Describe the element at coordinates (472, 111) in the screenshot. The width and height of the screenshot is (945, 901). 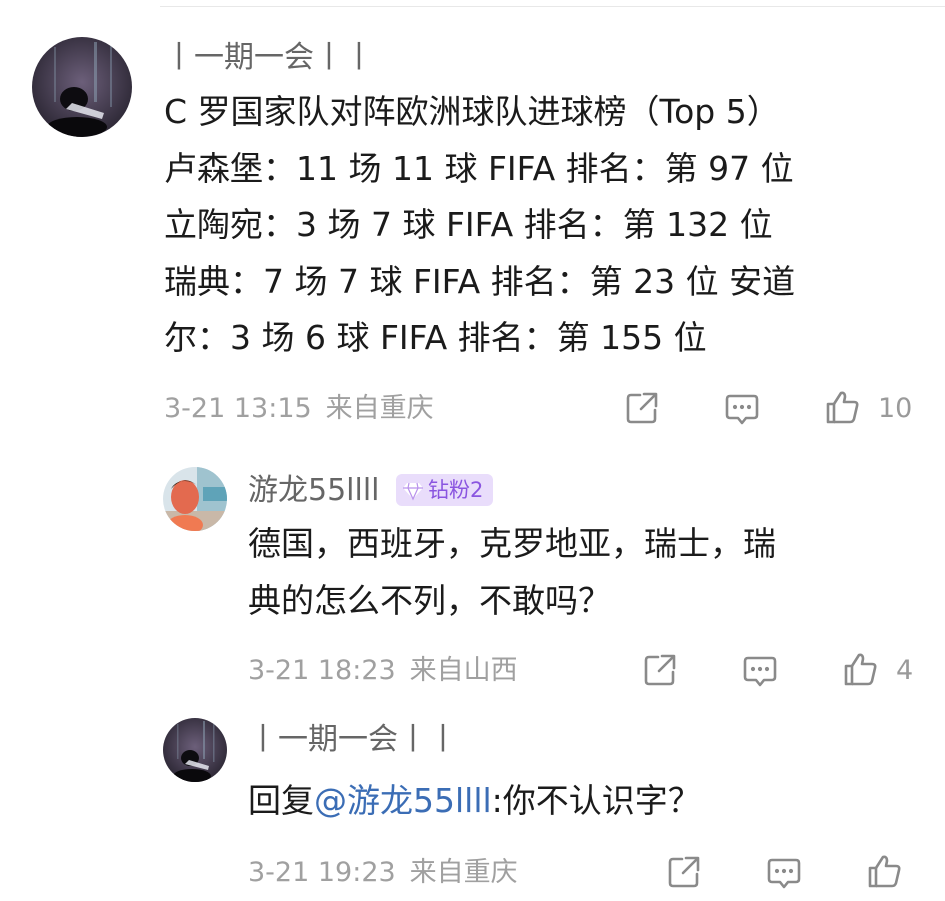
I see `comment-line: C 罗国家队对阵欧洲球队进球榜（Top 5）` at that location.